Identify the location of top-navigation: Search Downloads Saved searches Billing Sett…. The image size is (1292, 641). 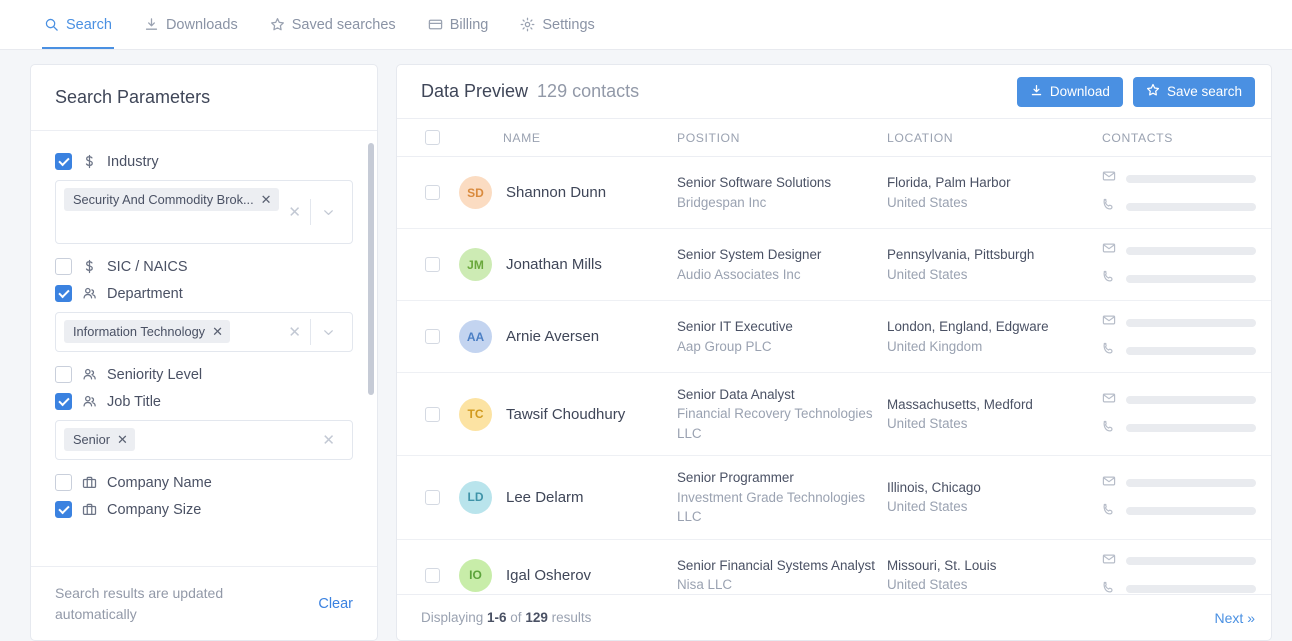
(646, 25).